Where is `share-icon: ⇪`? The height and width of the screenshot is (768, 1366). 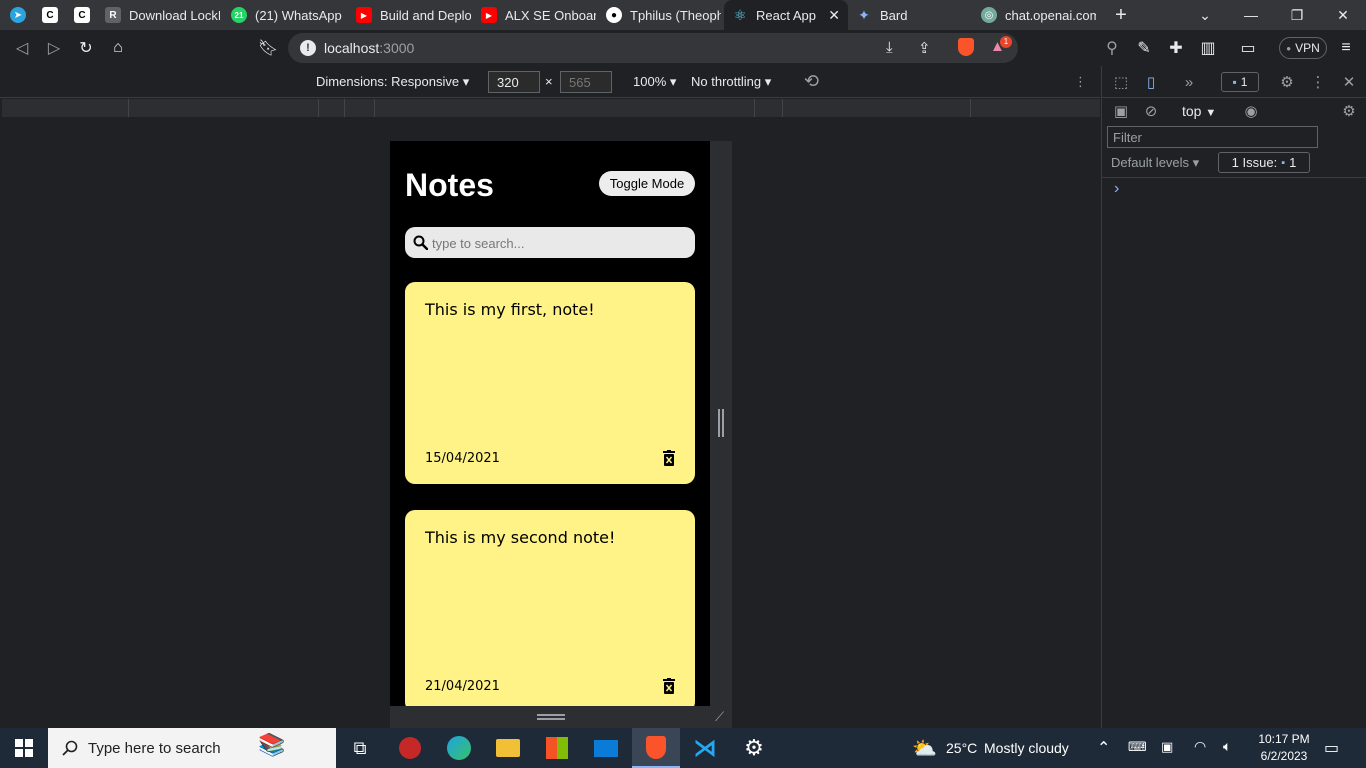 share-icon: ⇪ is located at coordinates (924, 48).